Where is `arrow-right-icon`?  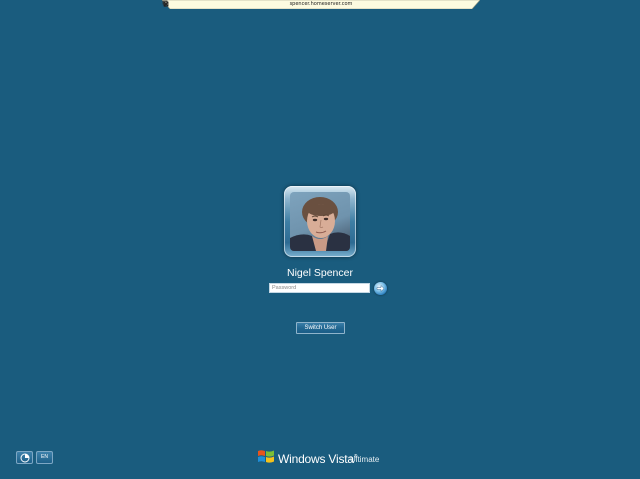
arrow-right-icon is located at coordinates (380, 288).